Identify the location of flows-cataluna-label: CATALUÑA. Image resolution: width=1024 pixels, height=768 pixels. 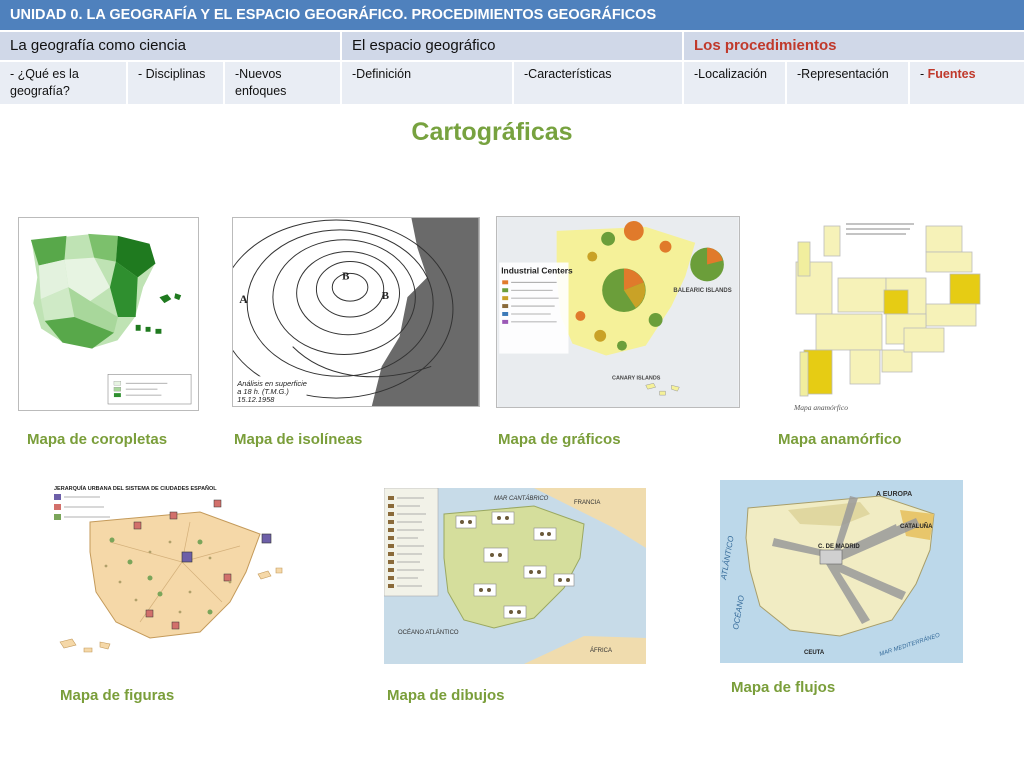
(916, 526).